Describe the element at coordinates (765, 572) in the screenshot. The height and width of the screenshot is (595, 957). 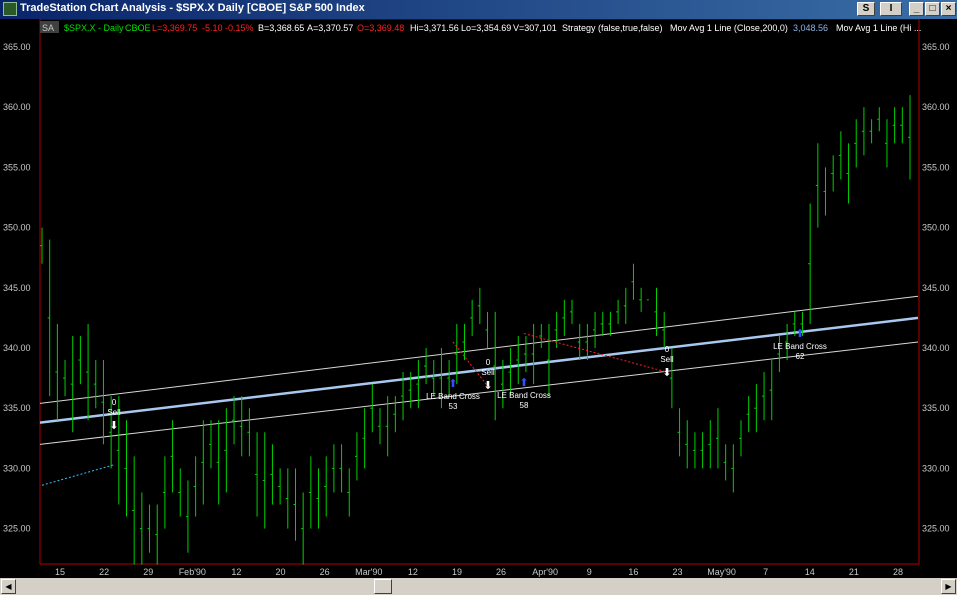
I see `x-tick-label: 7` at that location.